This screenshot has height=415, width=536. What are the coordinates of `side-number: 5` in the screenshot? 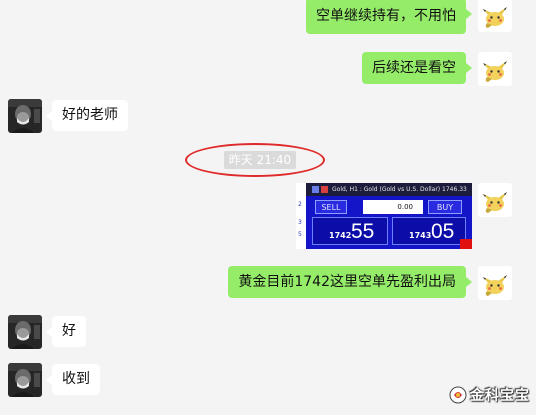 It's located at (300, 234).